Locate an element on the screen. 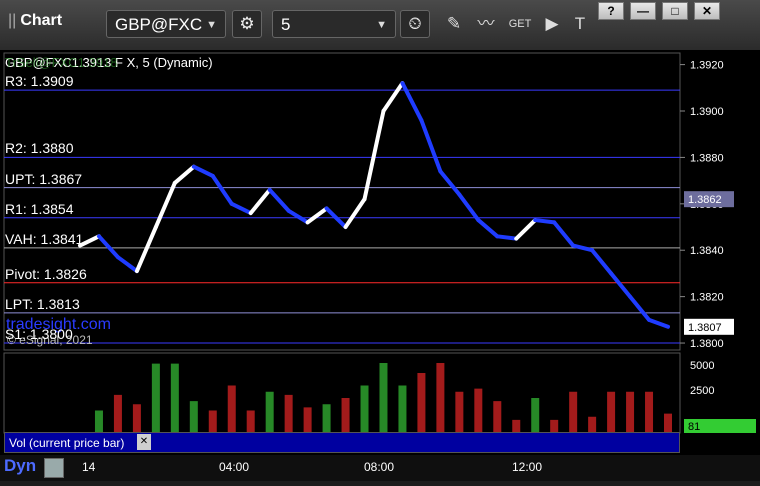 This screenshot has height=486, width=760. clock-icon: ⏲ is located at coordinates (415, 24).